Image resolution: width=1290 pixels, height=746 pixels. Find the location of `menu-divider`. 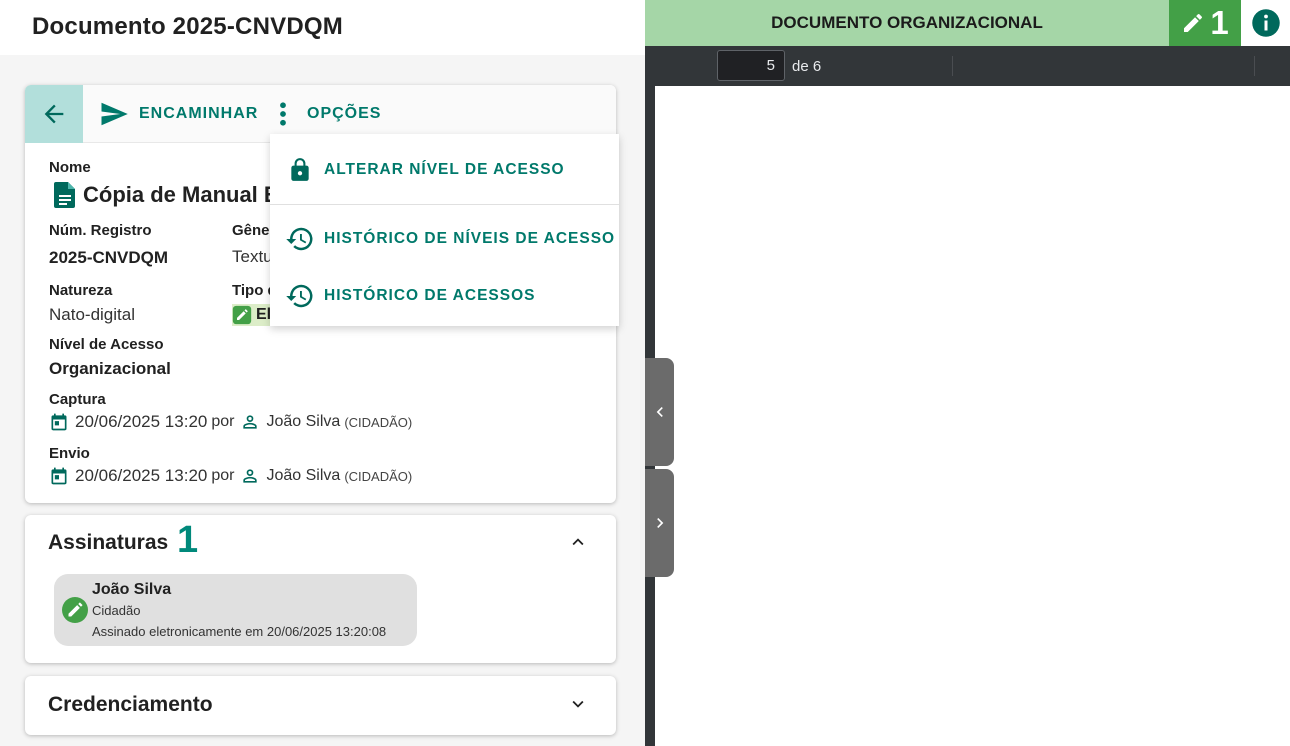

menu-divider is located at coordinates (444, 204).